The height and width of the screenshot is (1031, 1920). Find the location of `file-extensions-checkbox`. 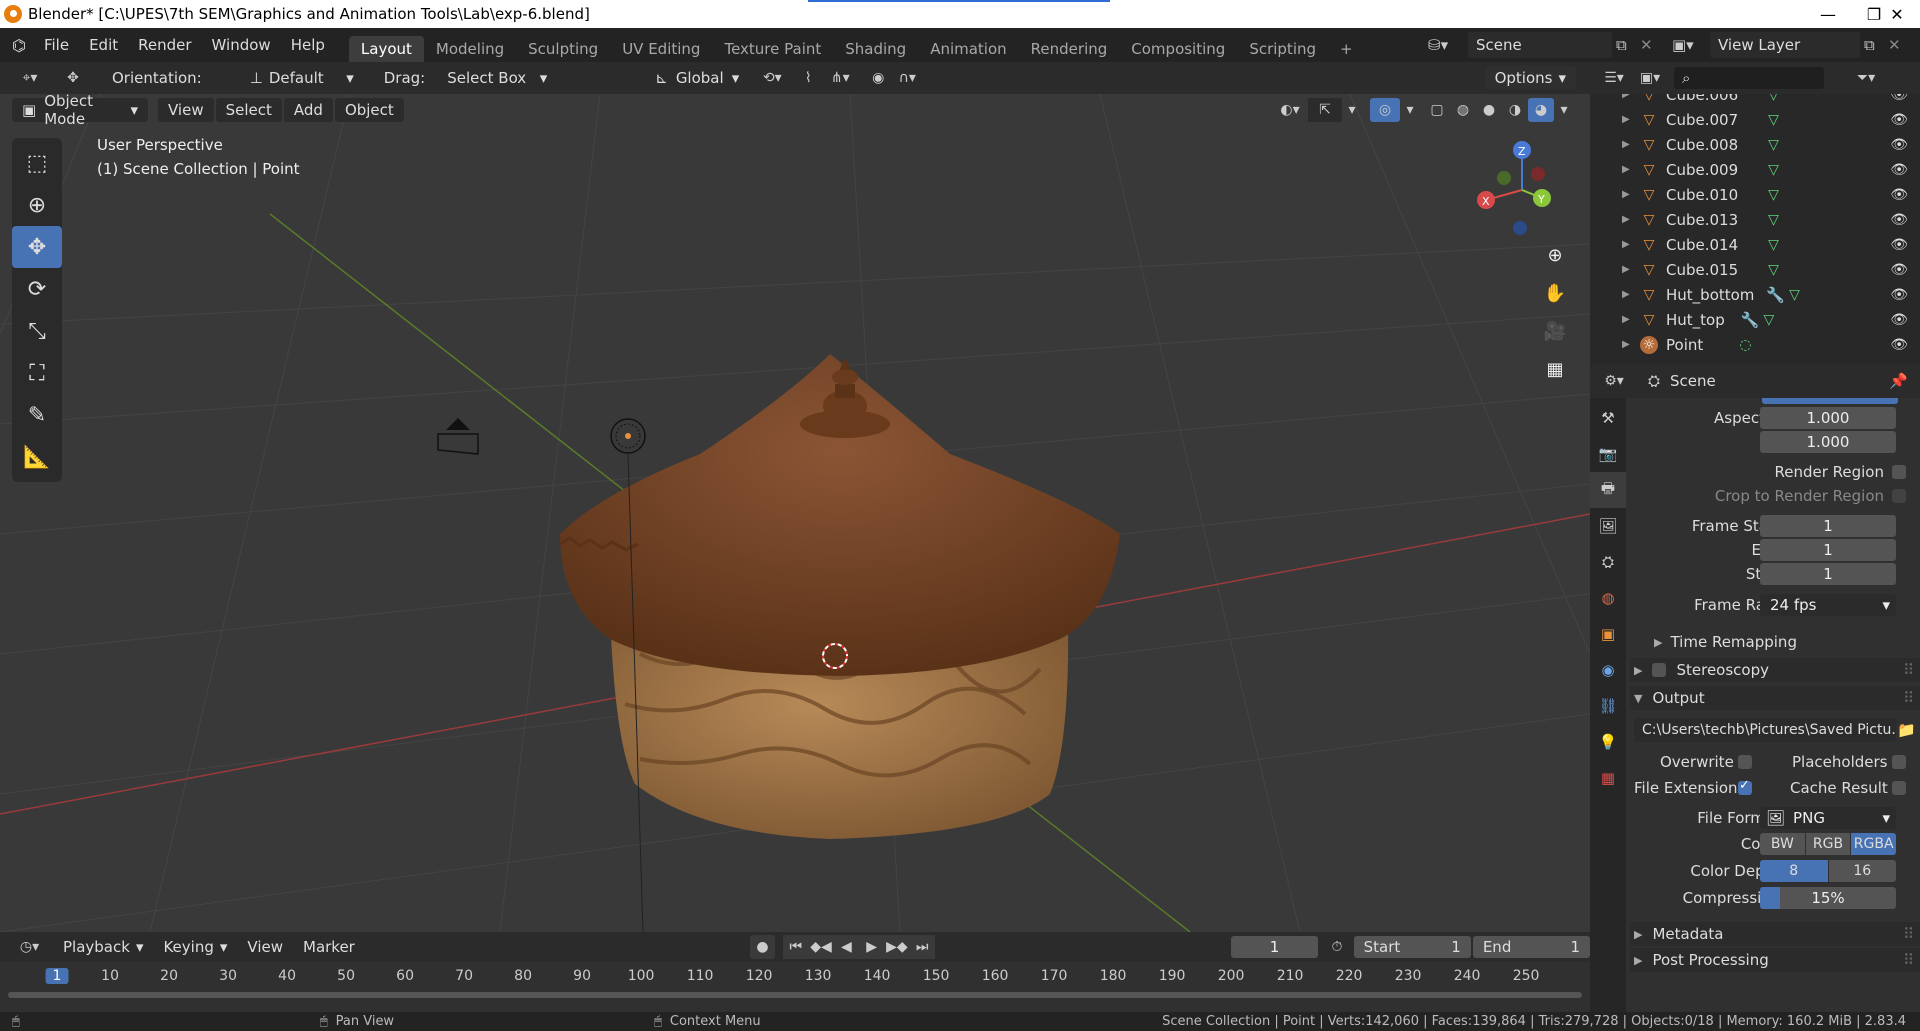

file-extensions-checkbox is located at coordinates (1745, 786).